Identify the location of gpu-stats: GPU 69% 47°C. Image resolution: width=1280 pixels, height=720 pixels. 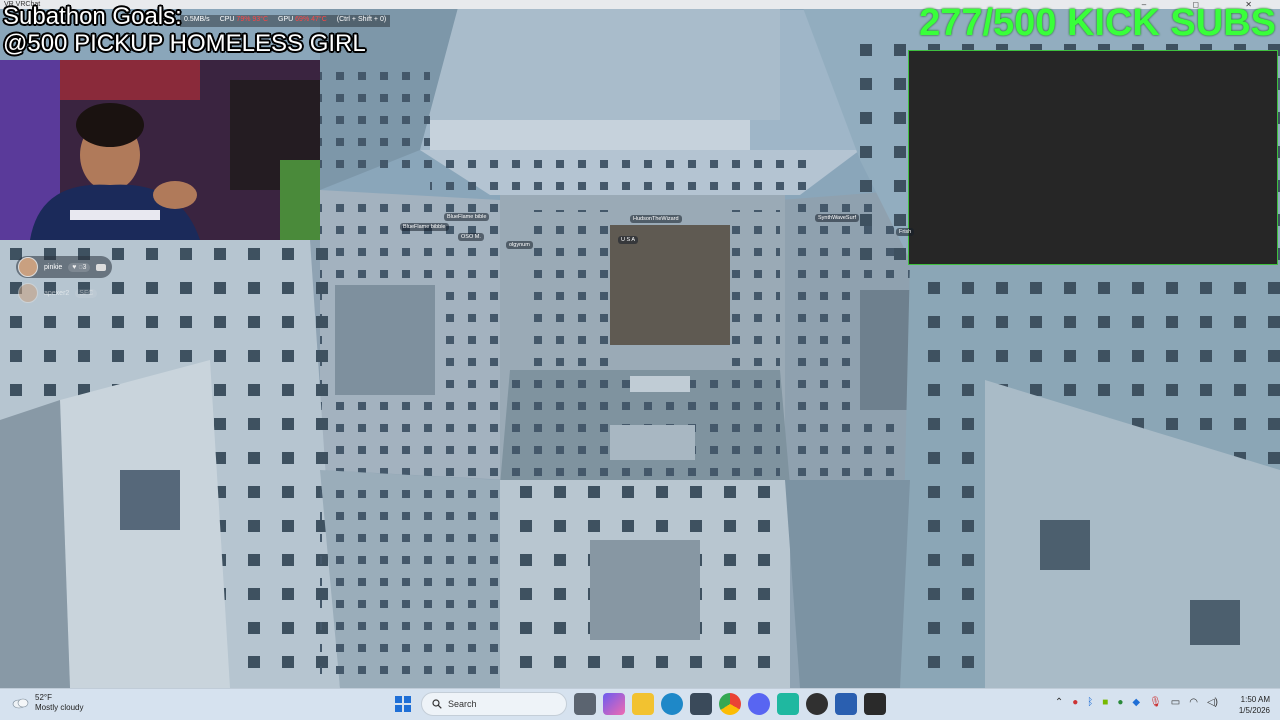
(302, 19).